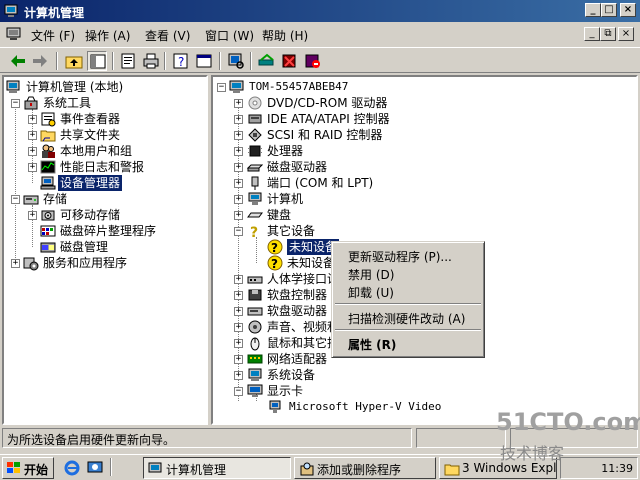 The width and height of the screenshot is (640, 480). What do you see at coordinates (236, 86) in the screenshot?
I see `computer-icon` at bounding box center [236, 86].